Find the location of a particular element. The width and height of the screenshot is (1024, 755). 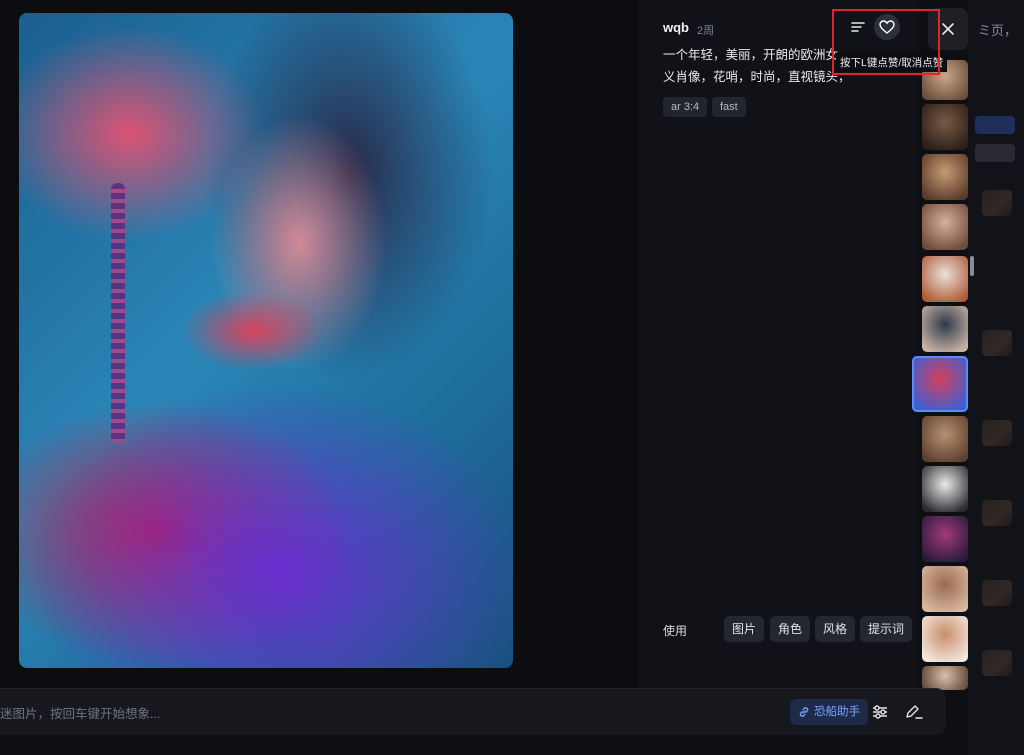

tag-aspect-ratio: ar 3:4 is located at coordinates (685, 107).